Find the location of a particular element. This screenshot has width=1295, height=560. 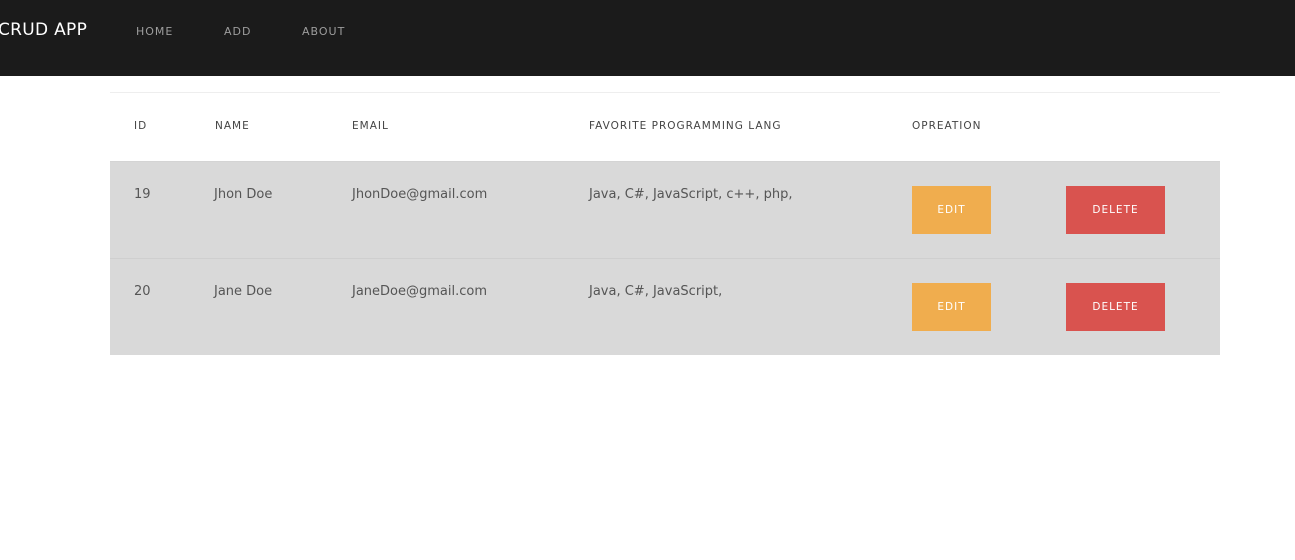

cell-email: JhonDoe@gmail.com is located at coordinates (420, 194).